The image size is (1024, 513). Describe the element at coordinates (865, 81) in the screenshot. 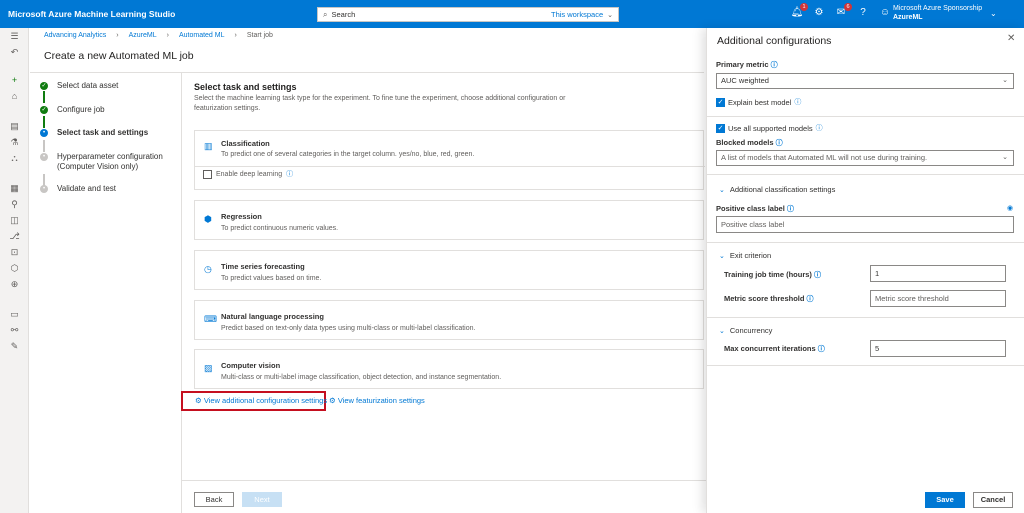

I see `primary-metric-dropdown: AUC weighted ⌄` at that location.